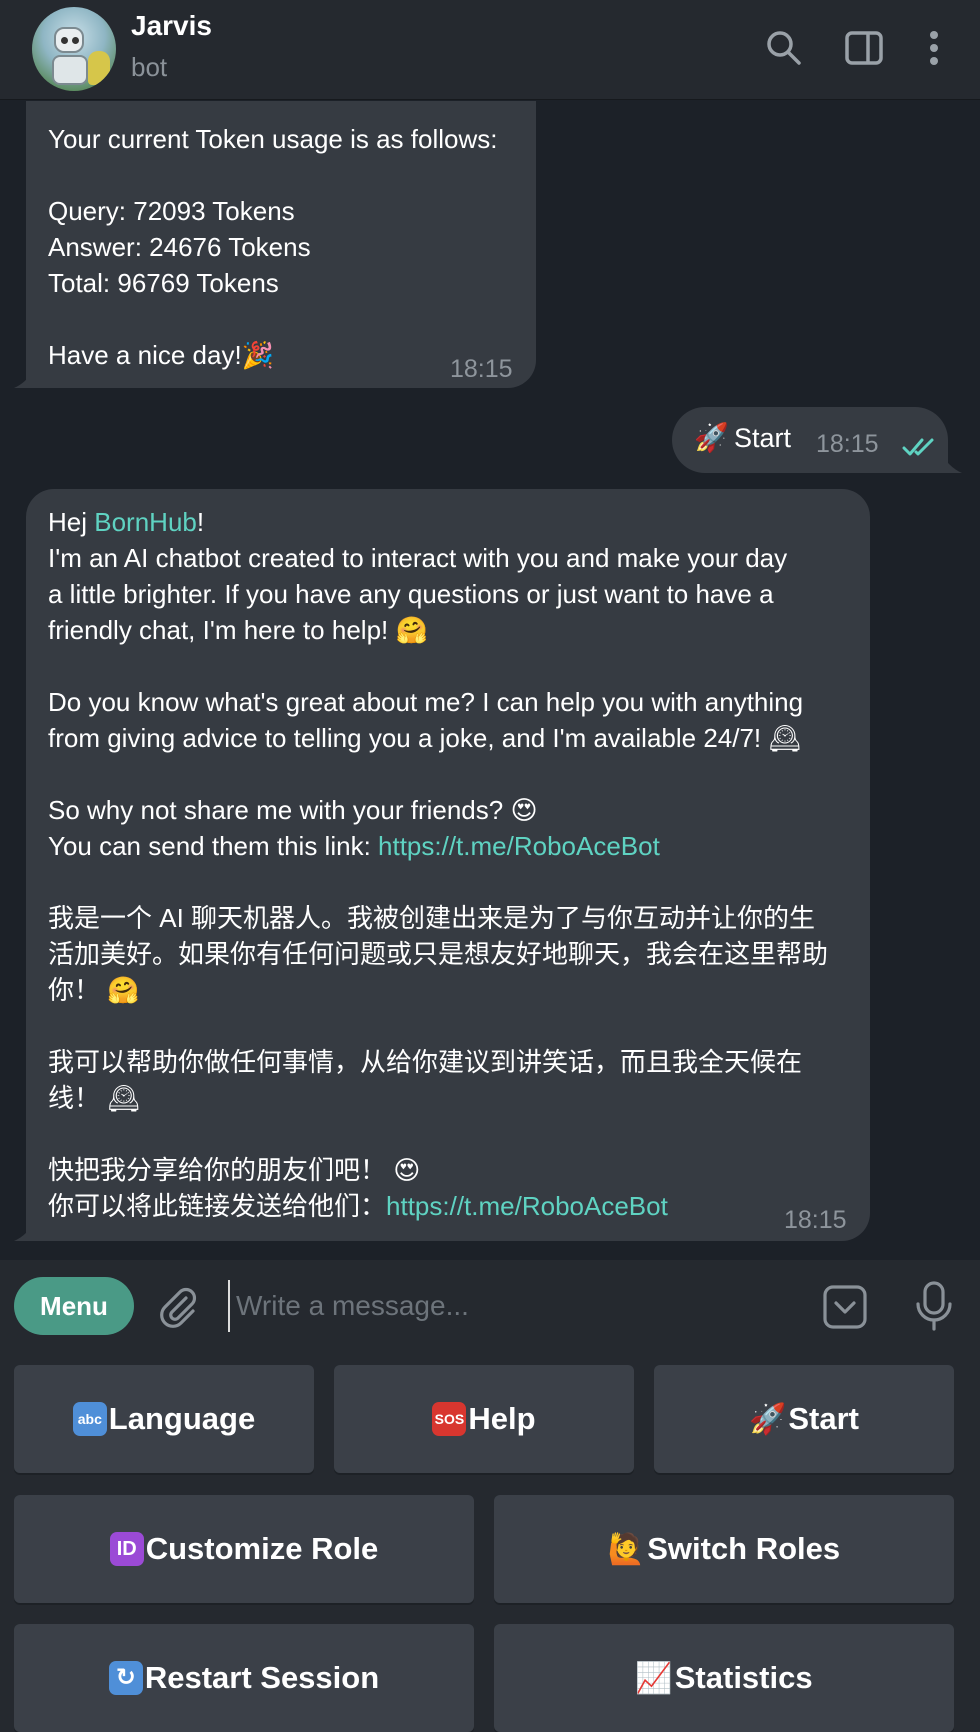  I want to click on avatar-plant, so click(99, 68).